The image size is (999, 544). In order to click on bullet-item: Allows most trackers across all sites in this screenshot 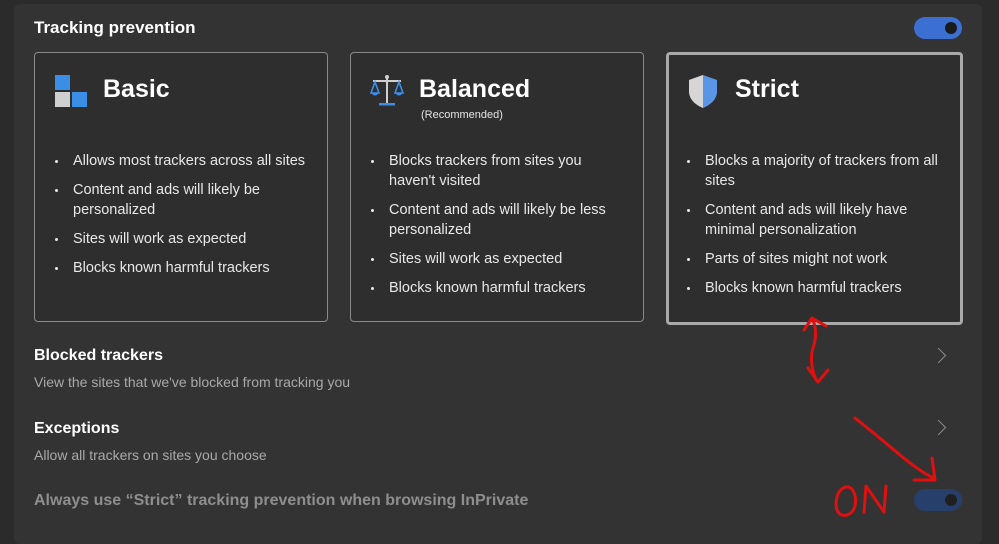, I will do `click(183, 161)`.